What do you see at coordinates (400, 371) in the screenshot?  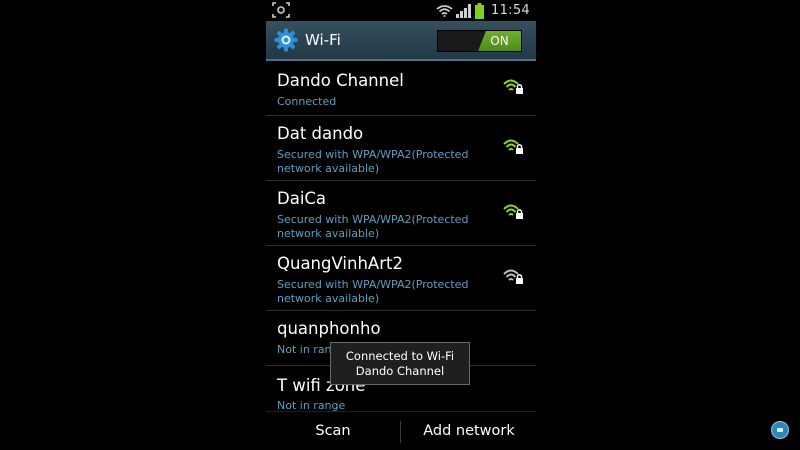 I see `toast-line-2: Dando Channel` at bounding box center [400, 371].